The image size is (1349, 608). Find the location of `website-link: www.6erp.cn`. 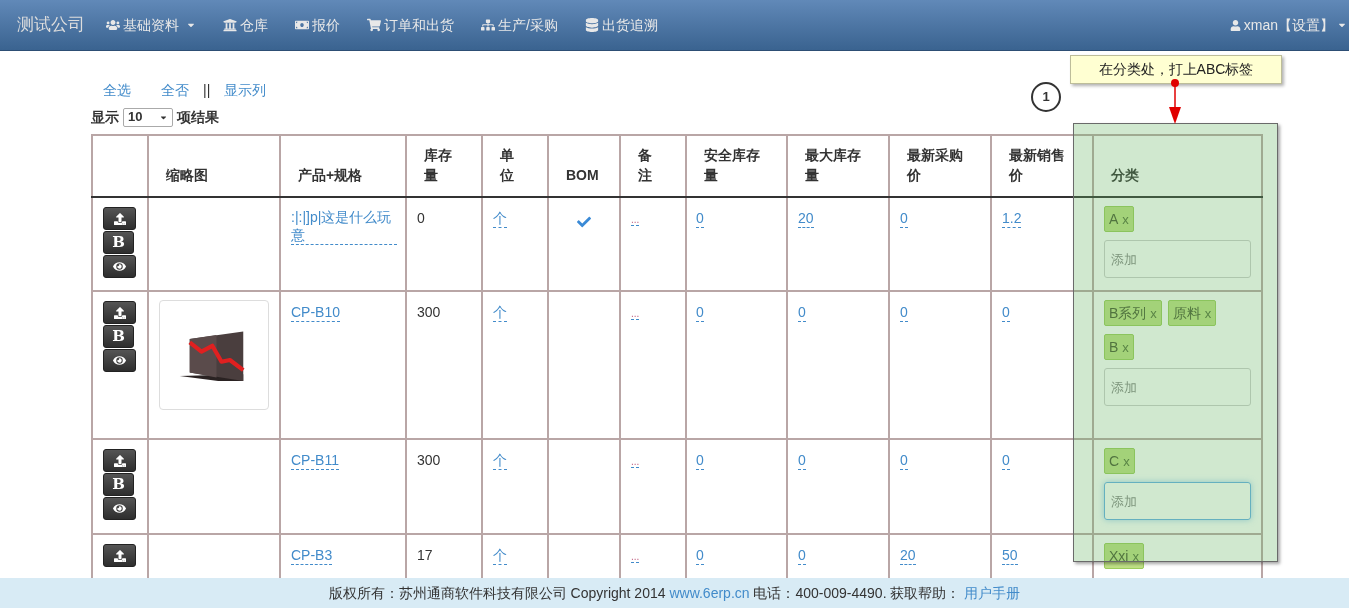

website-link: www.6erp.cn is located at coordinates (709, 592).